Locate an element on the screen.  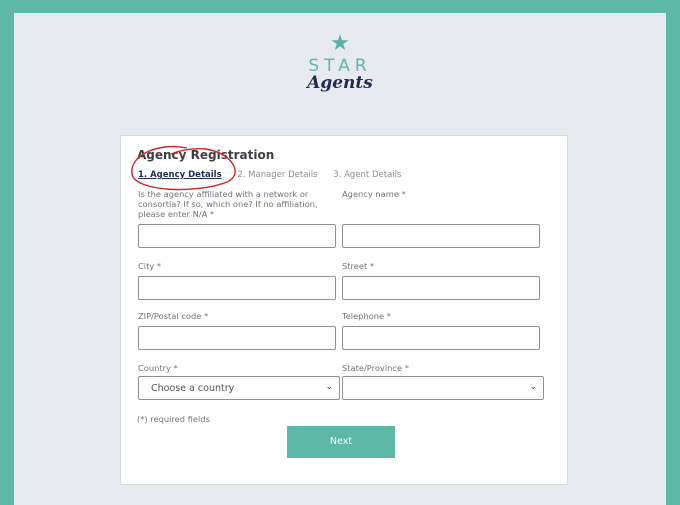
country-select-value: Choose a country is located at coordinates (193, 388).